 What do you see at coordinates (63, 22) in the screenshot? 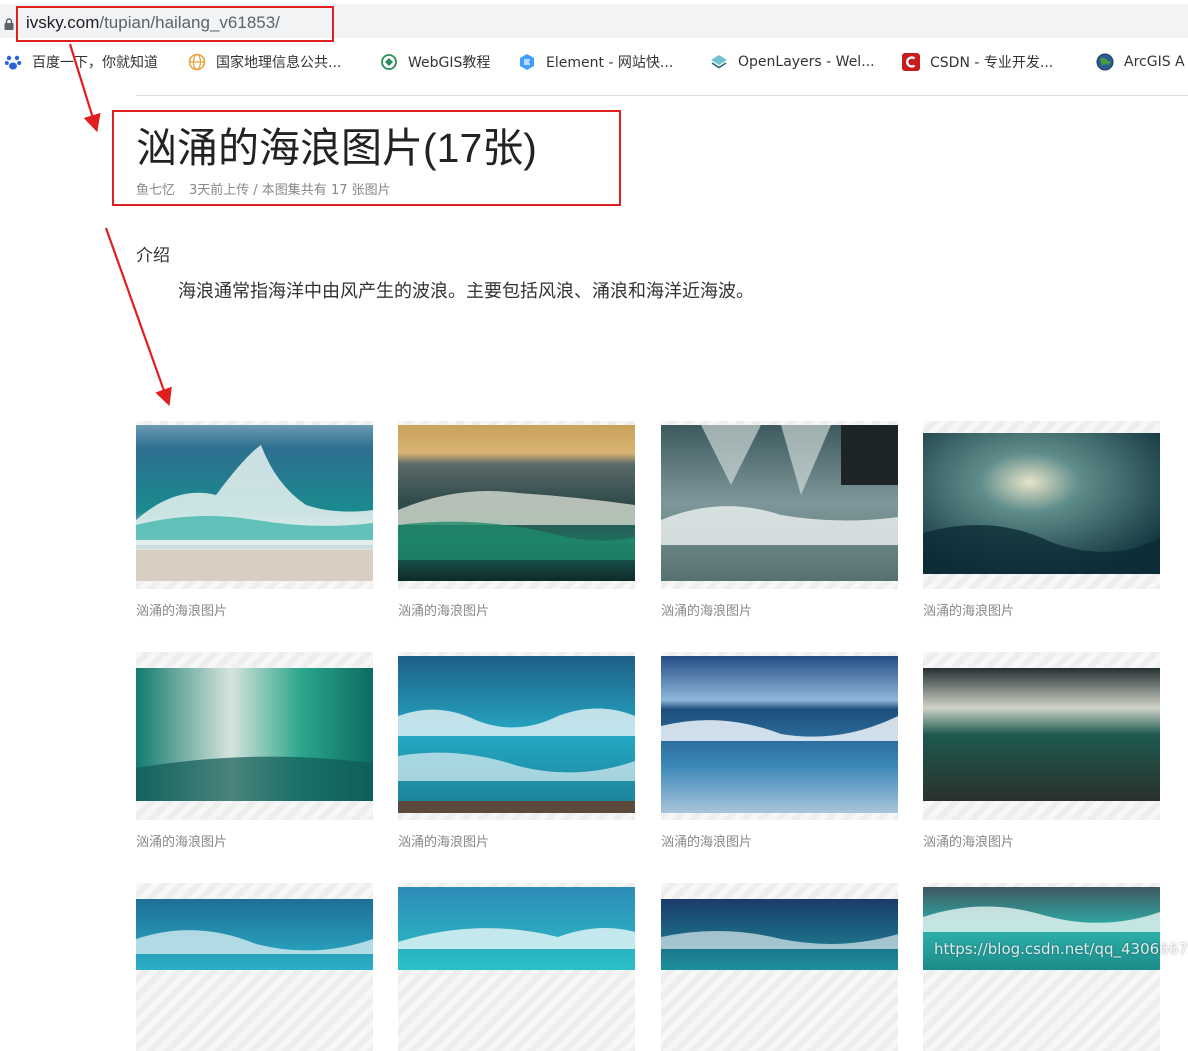
I see `url-host: ivsky.com` at bounding box center [63, 22].